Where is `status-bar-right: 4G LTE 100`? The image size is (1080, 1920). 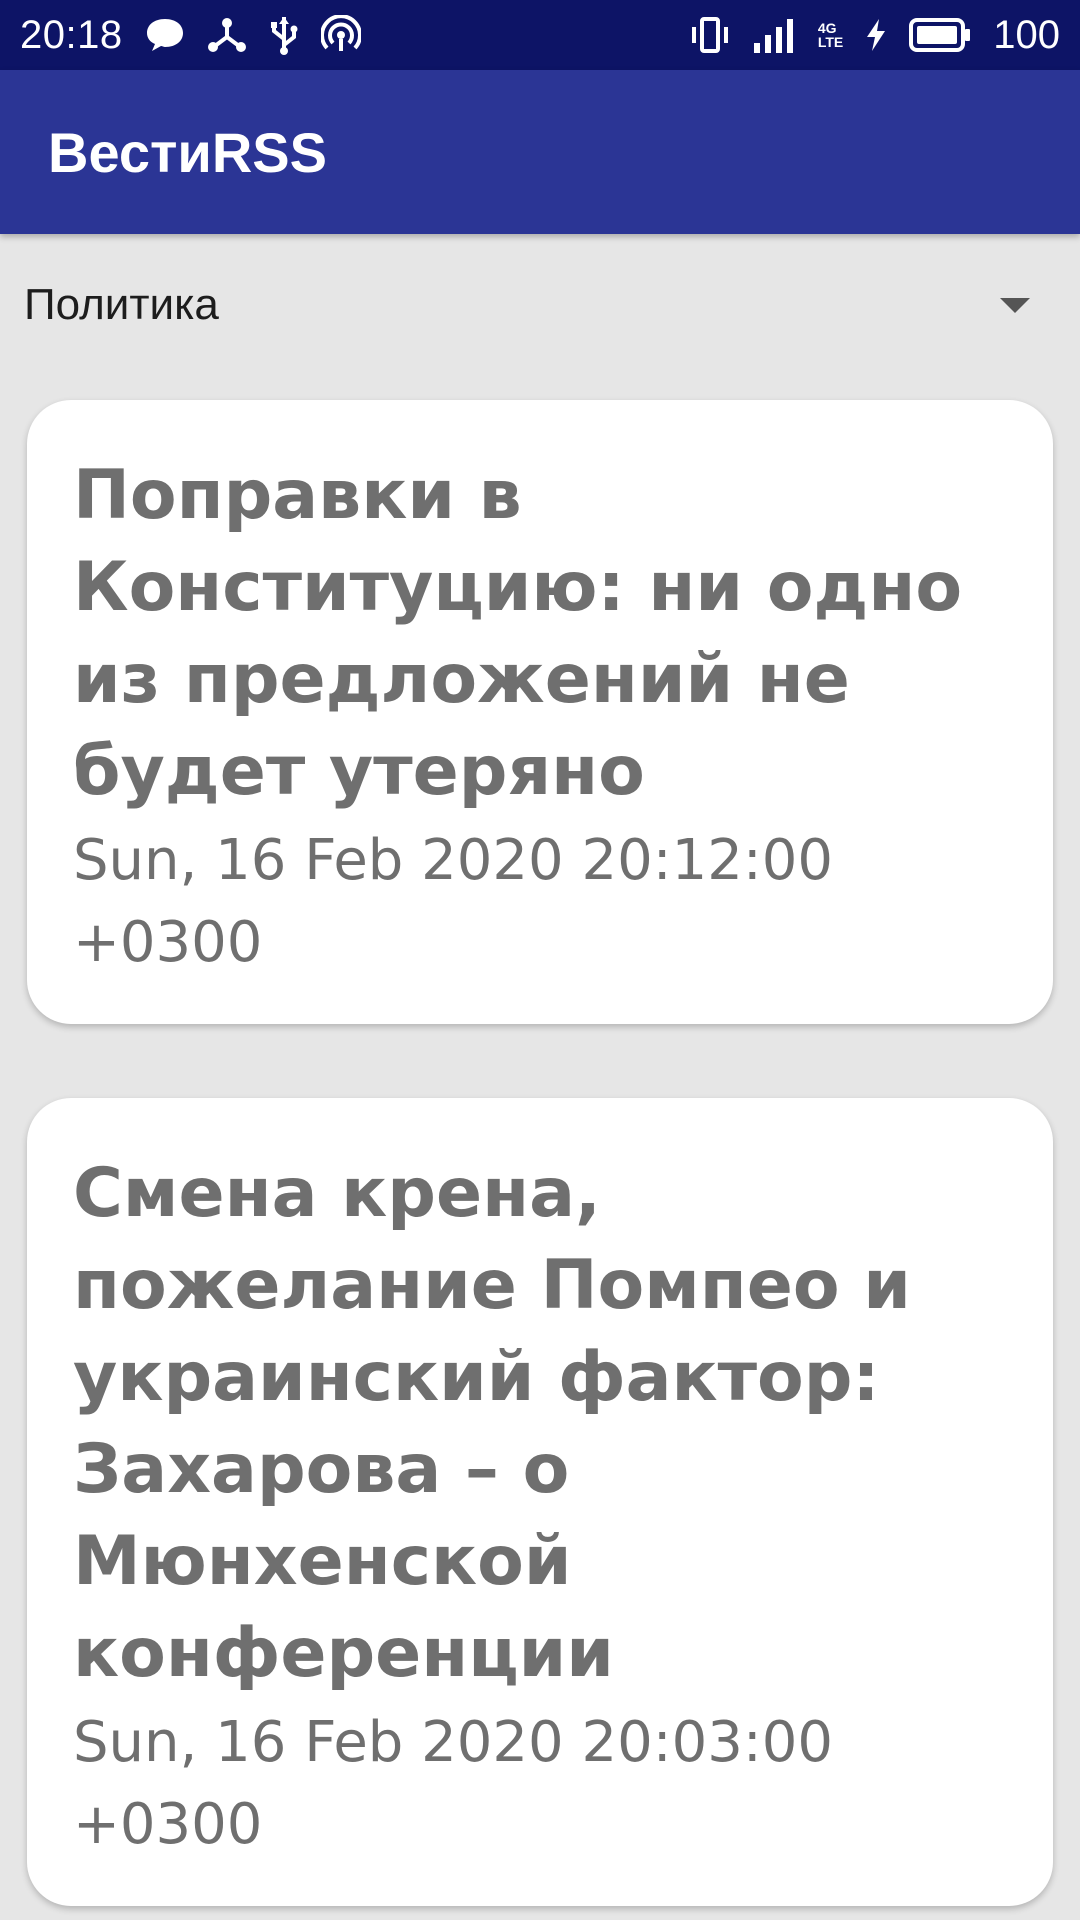
status-bar-right: 4G LTE 100 is located at coordinates (875, 35).